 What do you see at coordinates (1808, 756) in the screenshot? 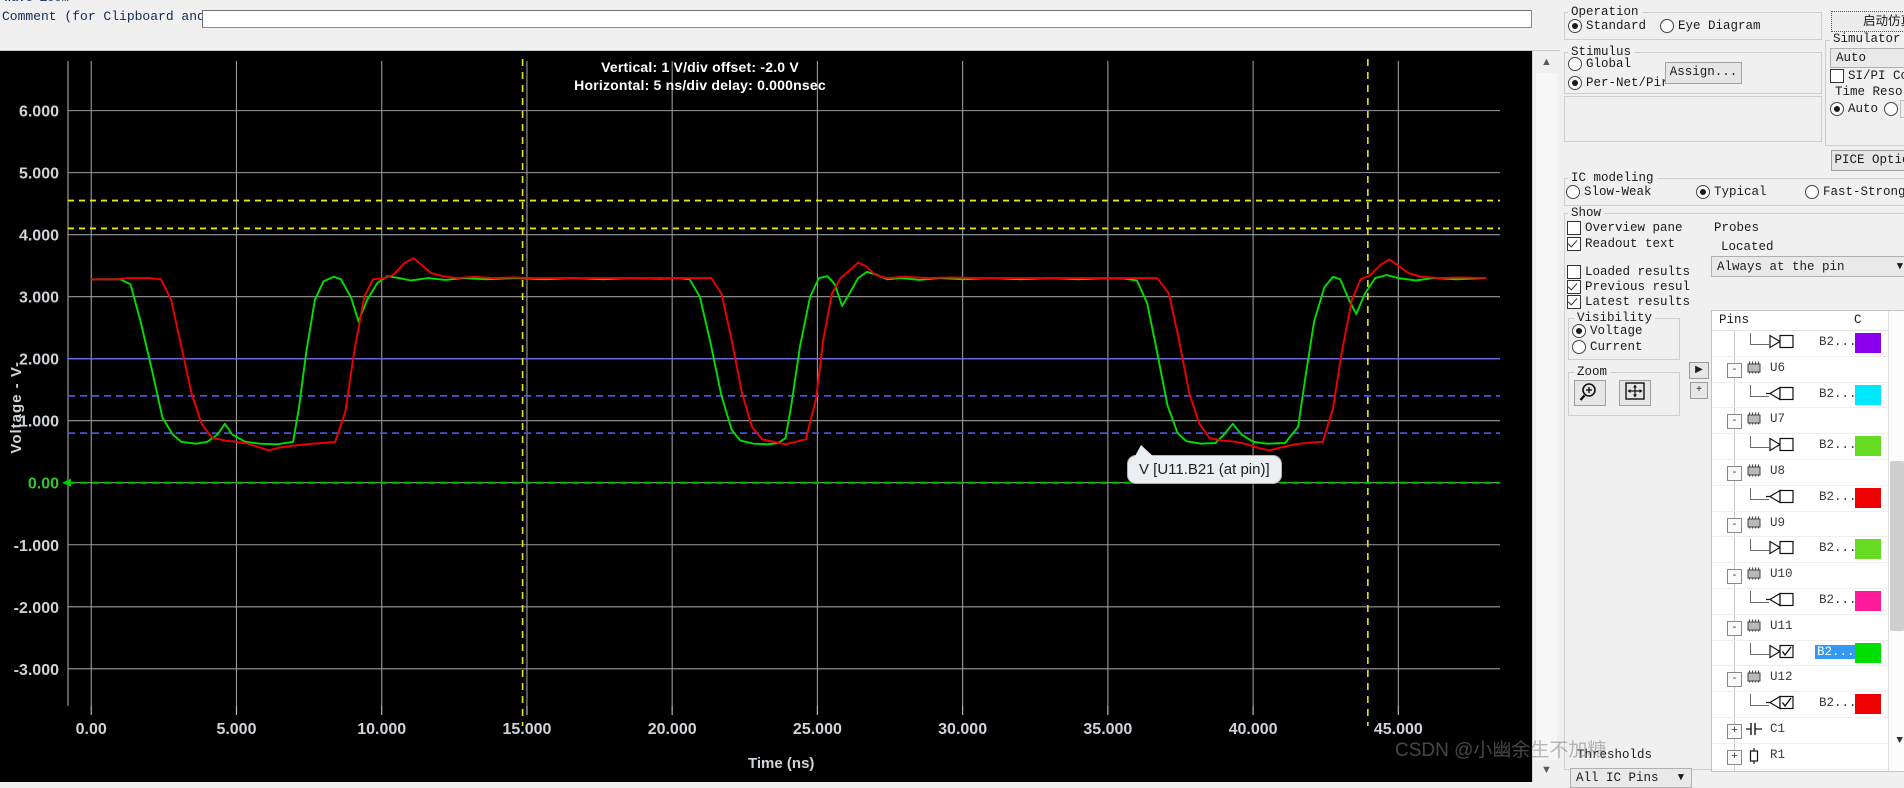
I see `pins-tree-row: + R1` at bounding box center [1808, 756].